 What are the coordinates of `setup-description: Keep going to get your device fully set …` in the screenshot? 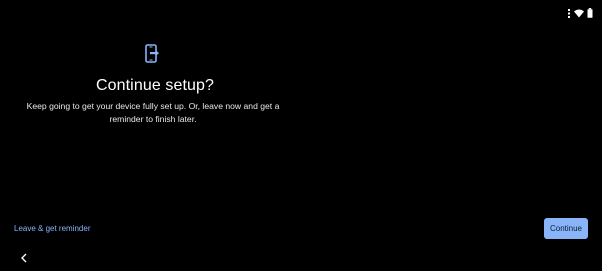 It's located at (153, 112).